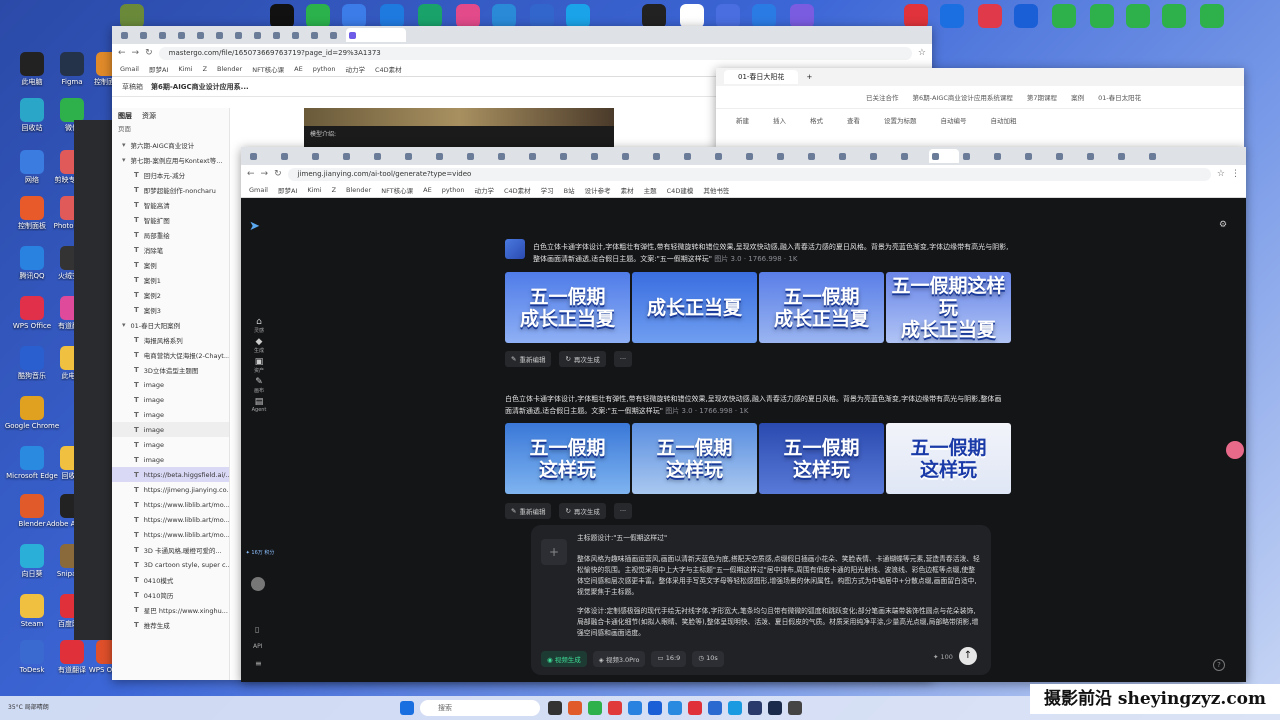 Image resolution: width=1280 pixels, height=720 pixels. I want to click on avatar, so click(258, 584).